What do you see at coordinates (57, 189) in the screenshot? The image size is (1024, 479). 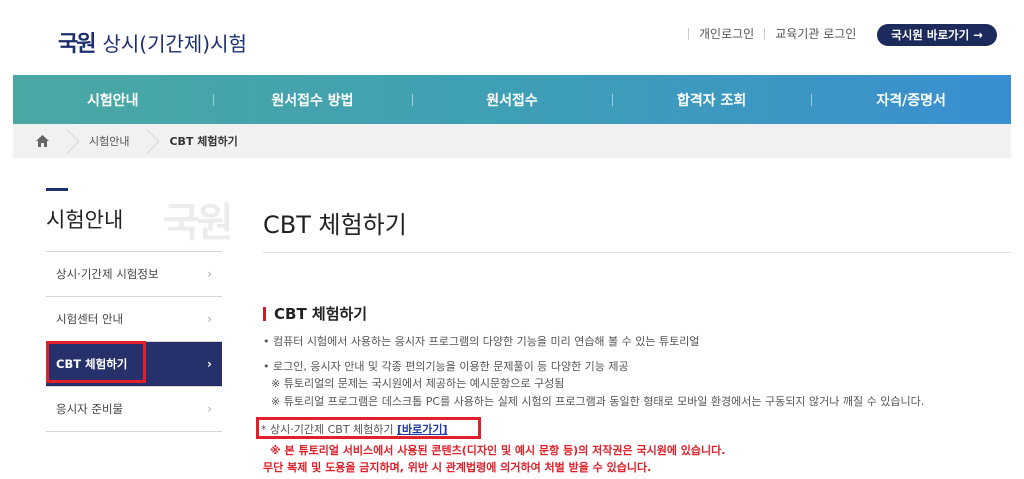 I see `sidebar-accent` at bounding box center [57, 189].